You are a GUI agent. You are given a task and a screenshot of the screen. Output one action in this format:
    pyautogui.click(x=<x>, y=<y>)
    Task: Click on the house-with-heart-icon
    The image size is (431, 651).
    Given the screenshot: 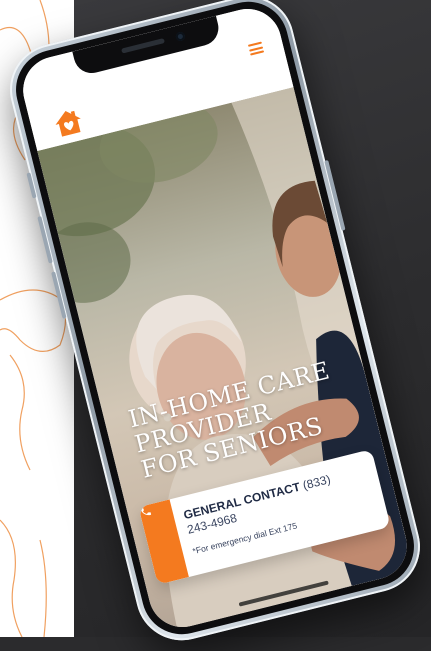 What is the action you would take?
    pyautogui.click(x=68, y=122)
    